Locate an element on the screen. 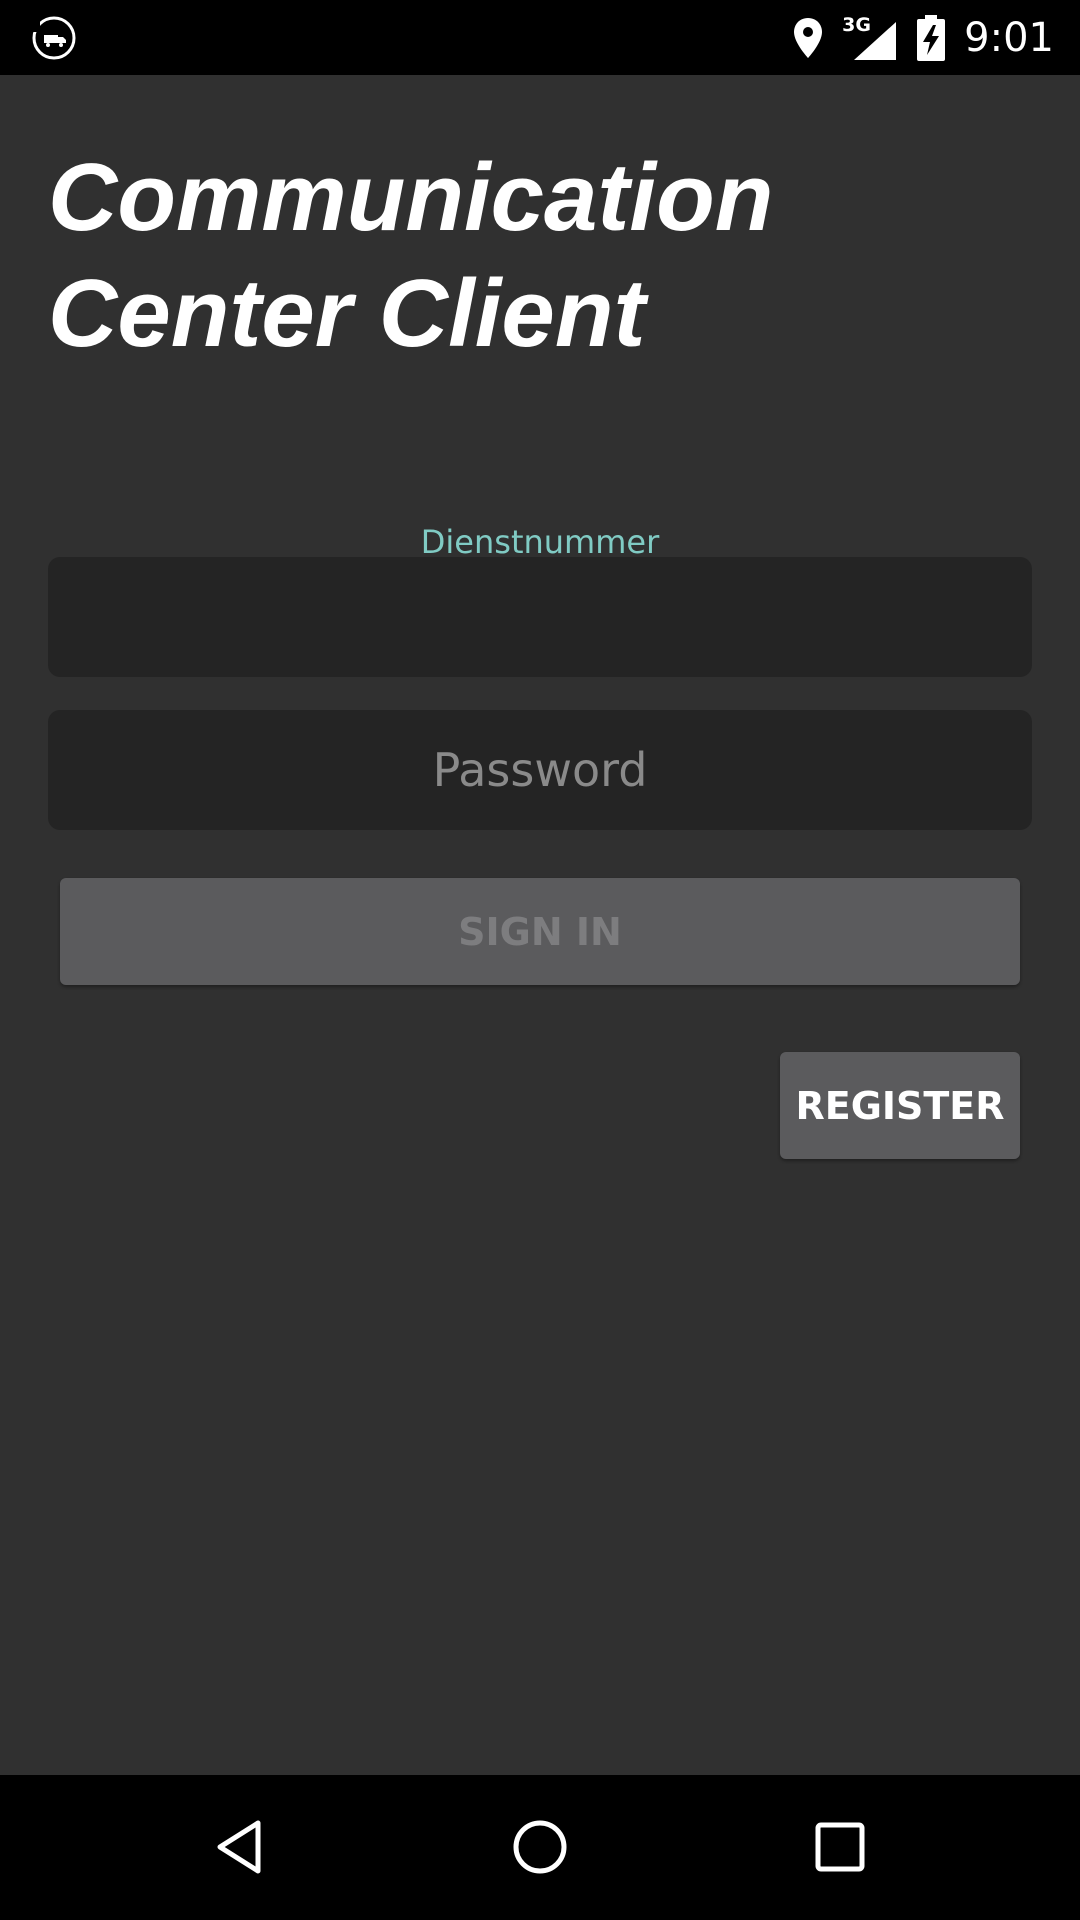  status-bar: 3G 9:01 is located at coordinates (540, 37).